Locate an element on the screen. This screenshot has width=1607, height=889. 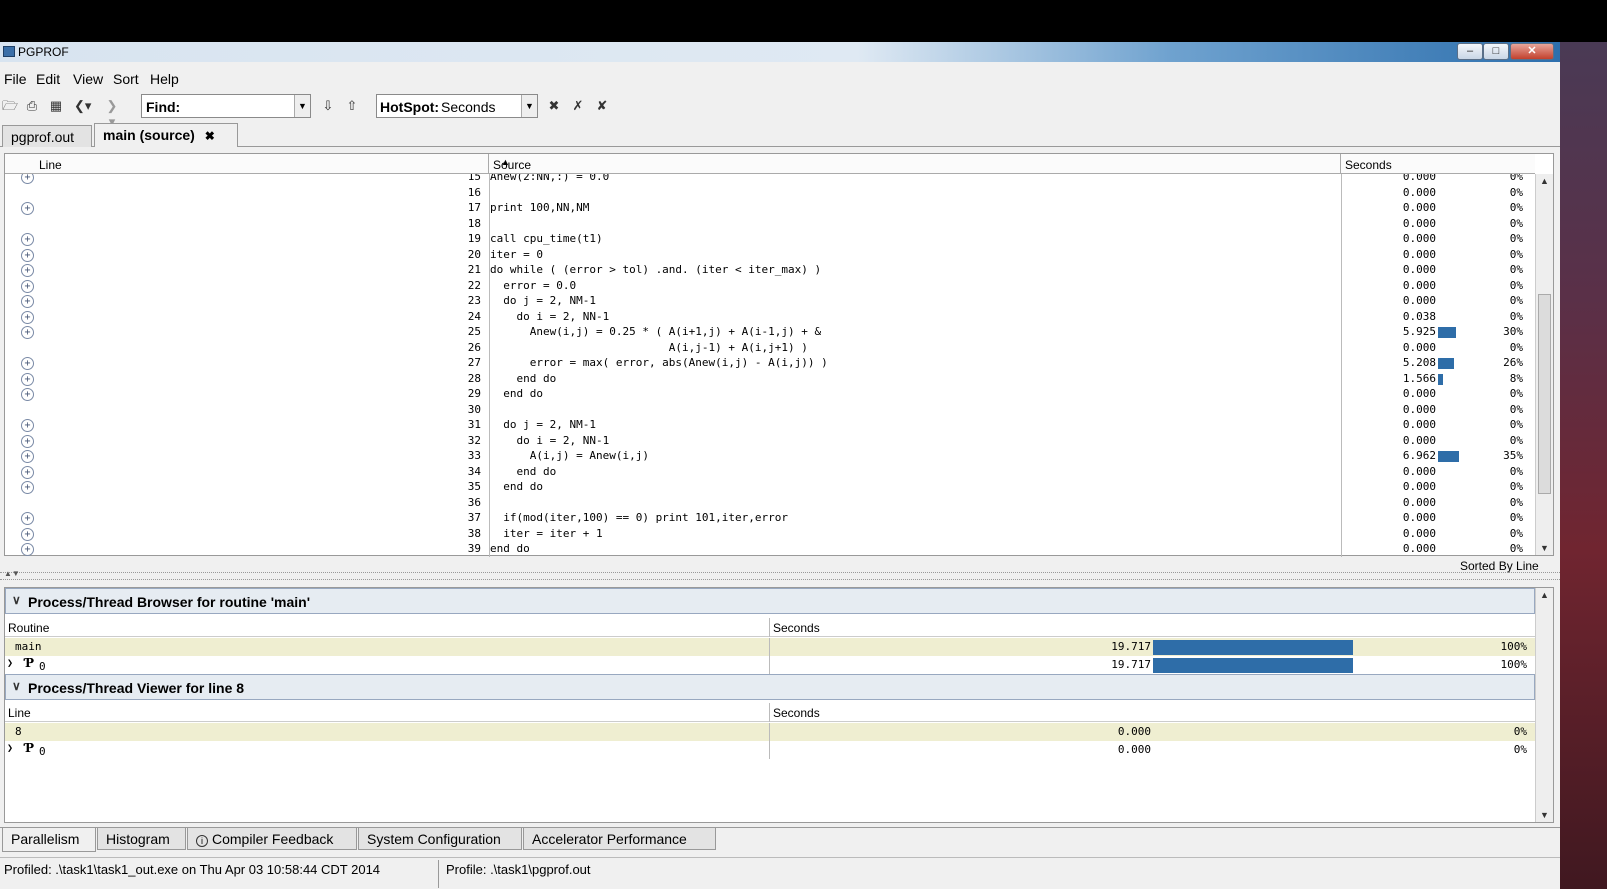
minimize-button: – is located at coordinates (1470, 51).